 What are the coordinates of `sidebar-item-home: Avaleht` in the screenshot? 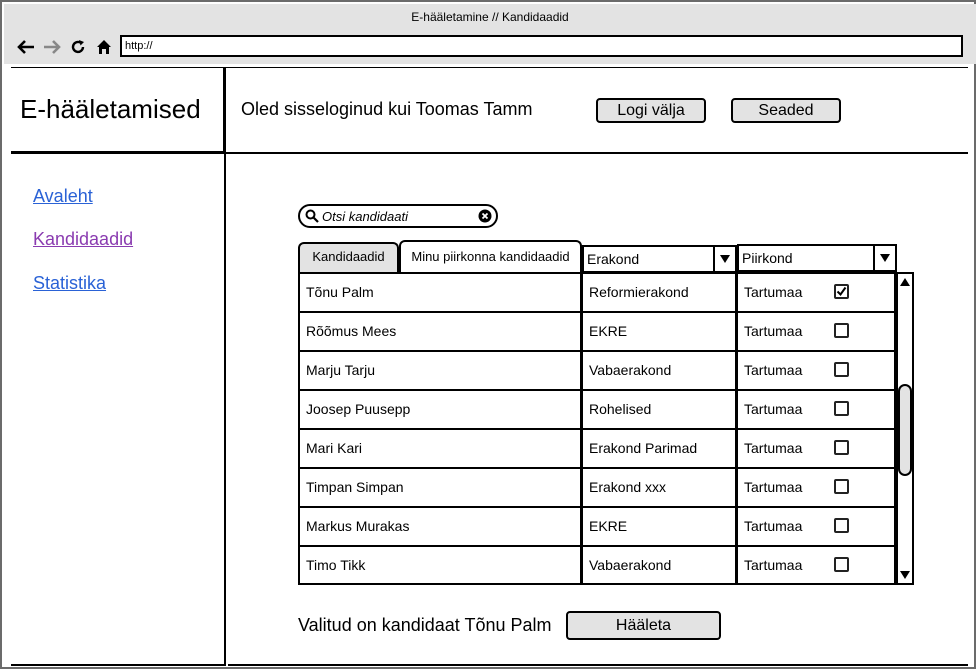 It's located at (63, 196).